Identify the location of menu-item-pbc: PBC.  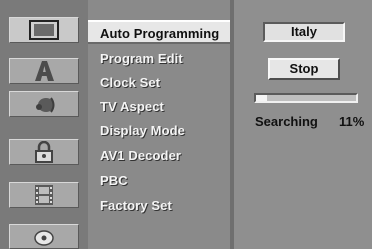
(159, 181).